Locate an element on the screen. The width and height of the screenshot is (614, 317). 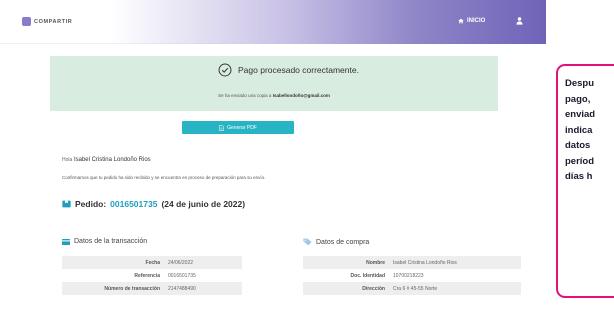
purchase-section-title: Datos de compra is located at coordinates (336, 242).